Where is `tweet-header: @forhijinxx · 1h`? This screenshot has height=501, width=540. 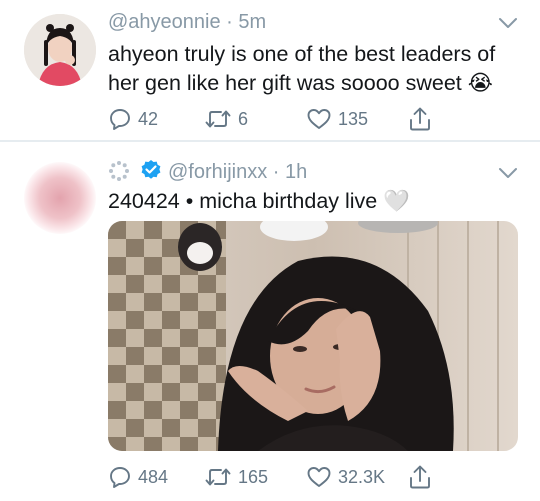 tweet-header: @forhijinxx · 1h is located at coordinates (207, 171).